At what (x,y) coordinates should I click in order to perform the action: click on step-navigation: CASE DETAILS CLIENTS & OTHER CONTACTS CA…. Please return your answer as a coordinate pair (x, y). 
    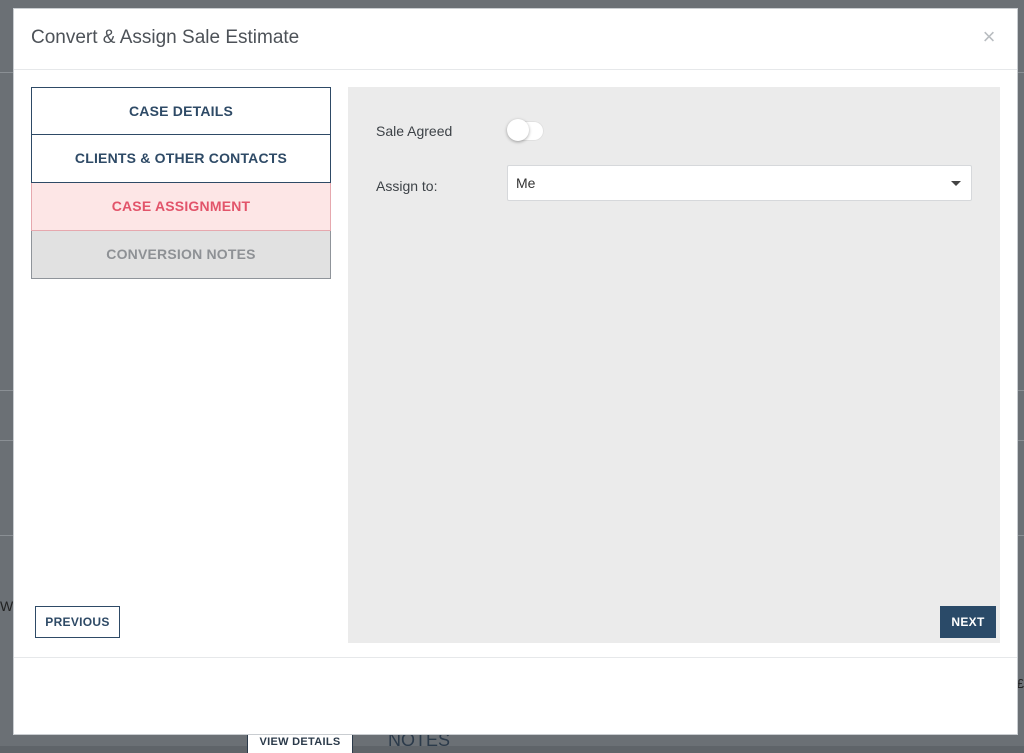
    Looking at the image, I should click on (181, 183).